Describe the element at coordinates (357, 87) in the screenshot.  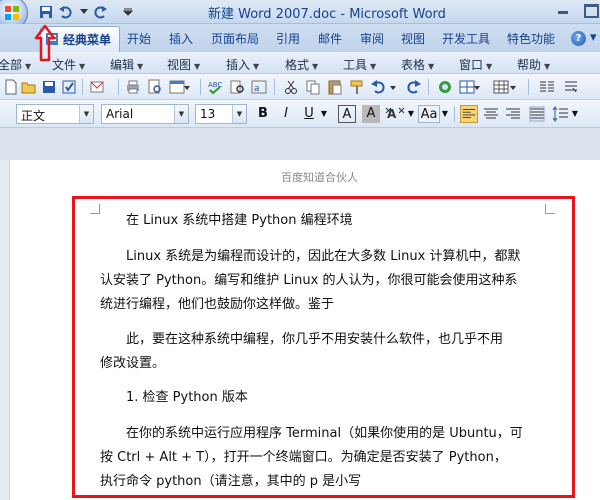
I see `format-painter-icon` at that location.